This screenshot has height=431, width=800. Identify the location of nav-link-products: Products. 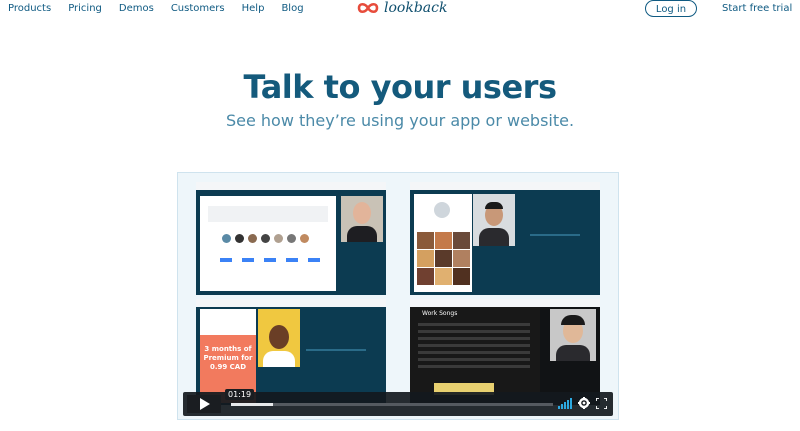
(29, 8).